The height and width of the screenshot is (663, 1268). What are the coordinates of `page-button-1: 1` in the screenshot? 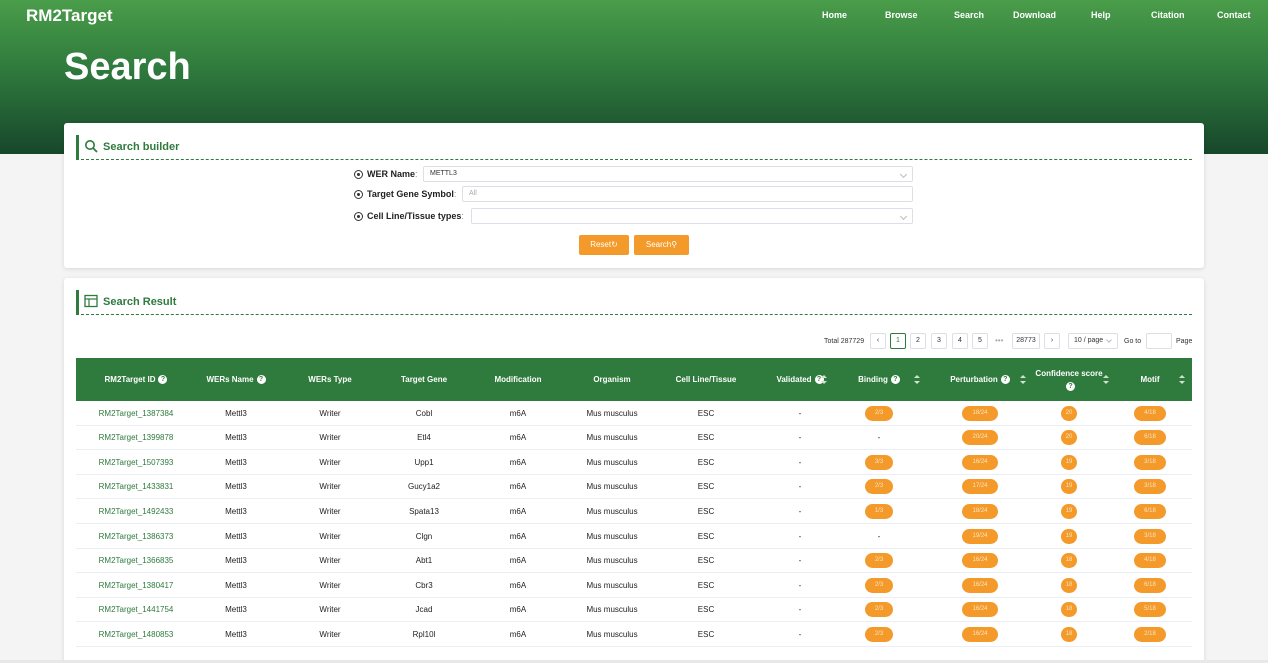 It's located at (898, 341).